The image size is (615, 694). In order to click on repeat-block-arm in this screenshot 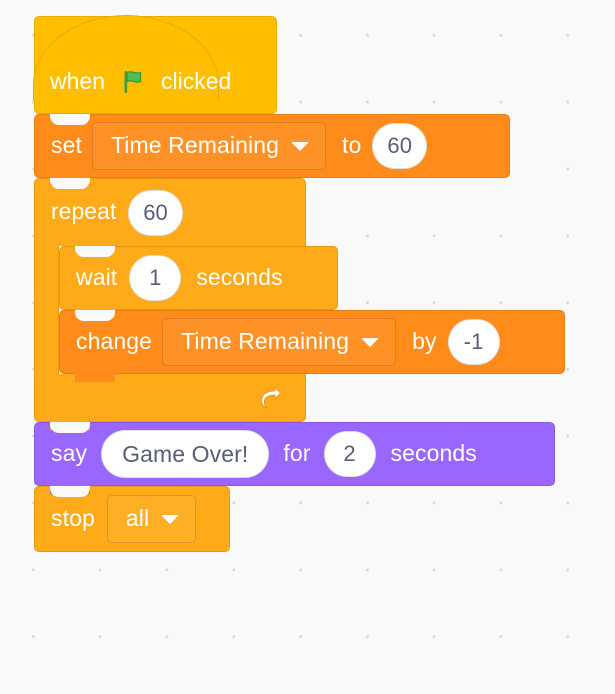, I will do `click(46, 310)`.